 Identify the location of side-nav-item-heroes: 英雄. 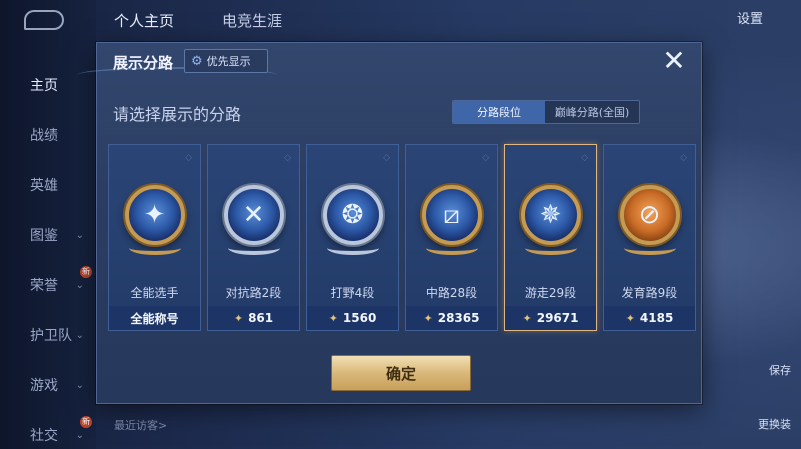
(48, 185).